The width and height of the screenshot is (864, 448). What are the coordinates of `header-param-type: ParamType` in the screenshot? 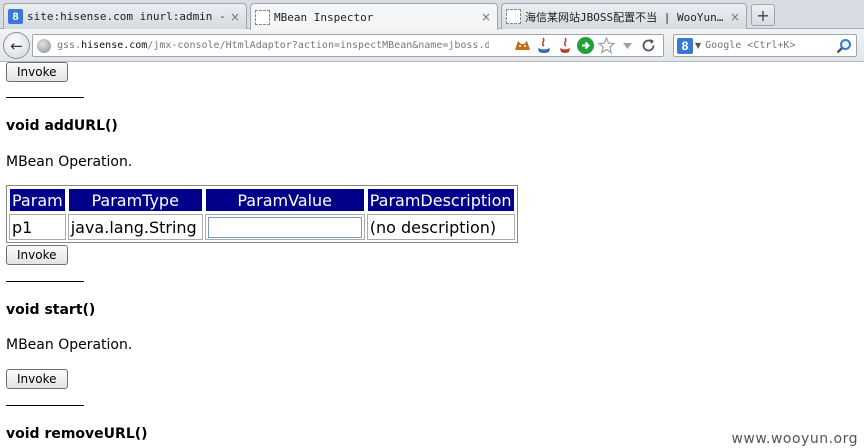 It's located at (135, 200).